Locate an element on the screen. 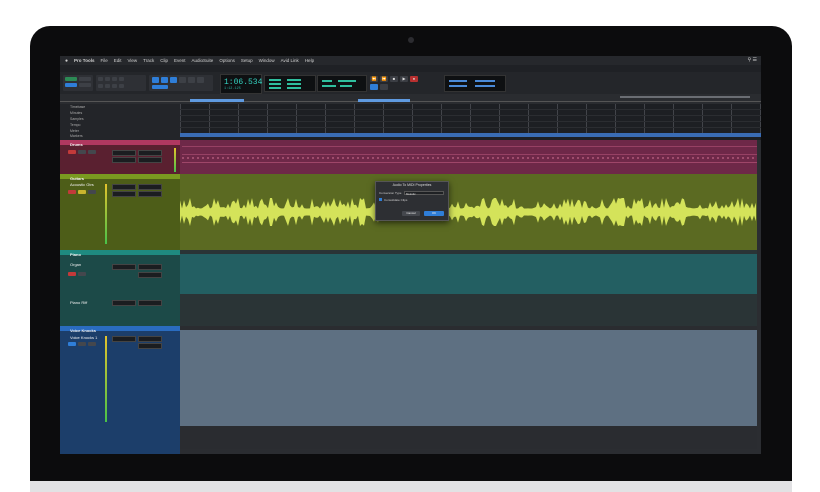  menu-help: Help is located at coordinates (309, 60).